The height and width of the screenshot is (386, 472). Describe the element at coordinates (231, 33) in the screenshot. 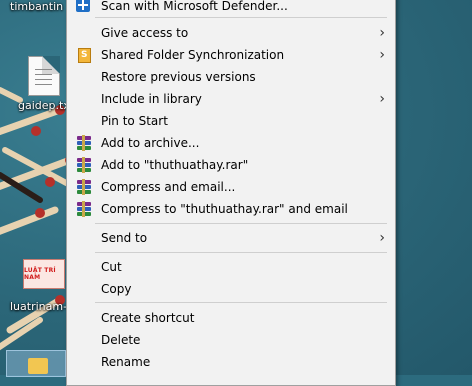

I see `menu-item-give-access: Give access to ›` at that location.